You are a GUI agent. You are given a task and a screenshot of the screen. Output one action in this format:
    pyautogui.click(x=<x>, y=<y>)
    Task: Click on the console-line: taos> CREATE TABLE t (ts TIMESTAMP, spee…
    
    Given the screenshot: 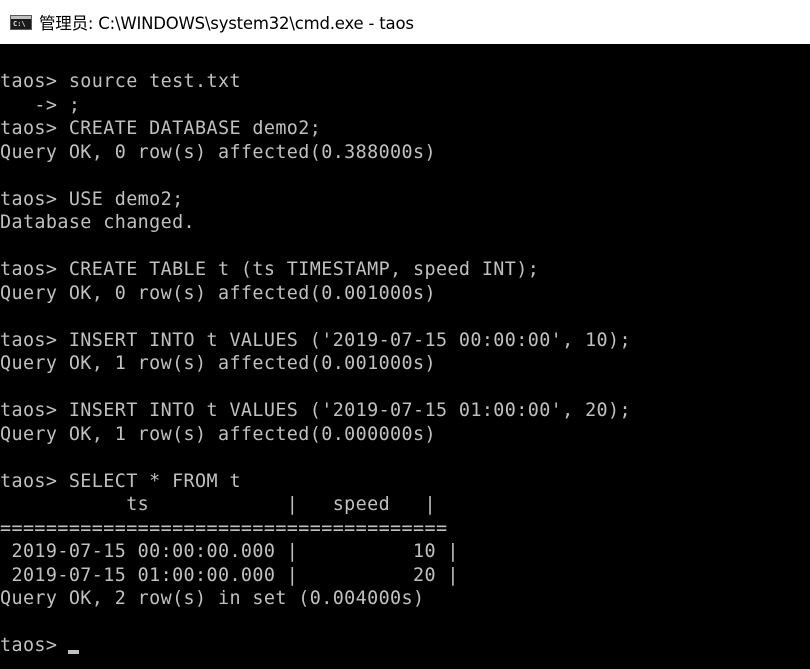 What is the action you would take?
    pyautogui.click(x=270, y=269)
    